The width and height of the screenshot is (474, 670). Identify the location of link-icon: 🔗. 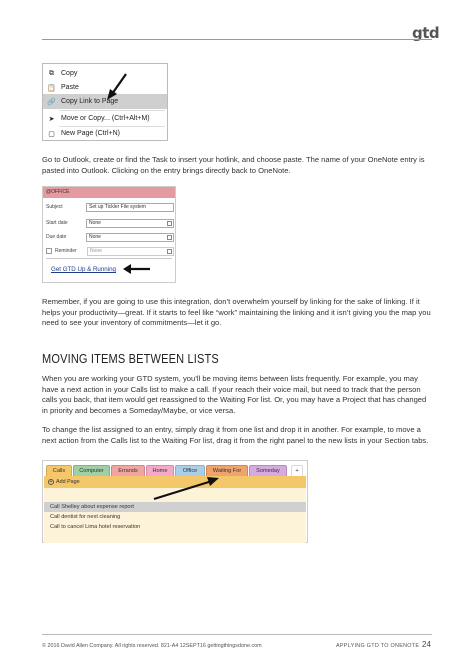
(51, 102).